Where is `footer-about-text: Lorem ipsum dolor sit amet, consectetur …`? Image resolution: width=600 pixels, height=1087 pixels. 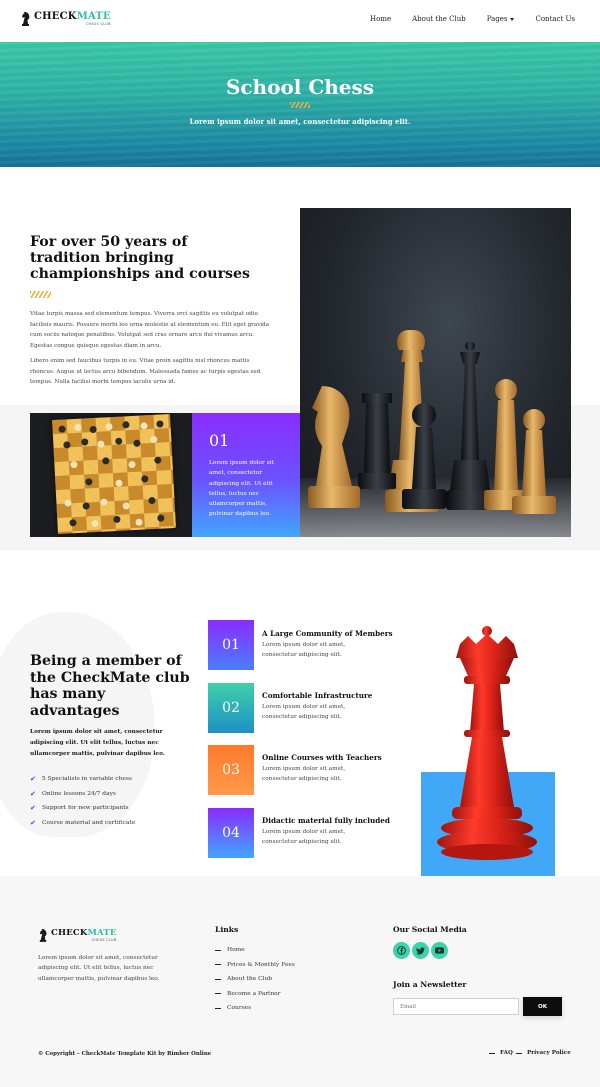
footer-about-text: Lorem ipsum dolor sit amet, consectetur … is located at coordinates (99, 968).